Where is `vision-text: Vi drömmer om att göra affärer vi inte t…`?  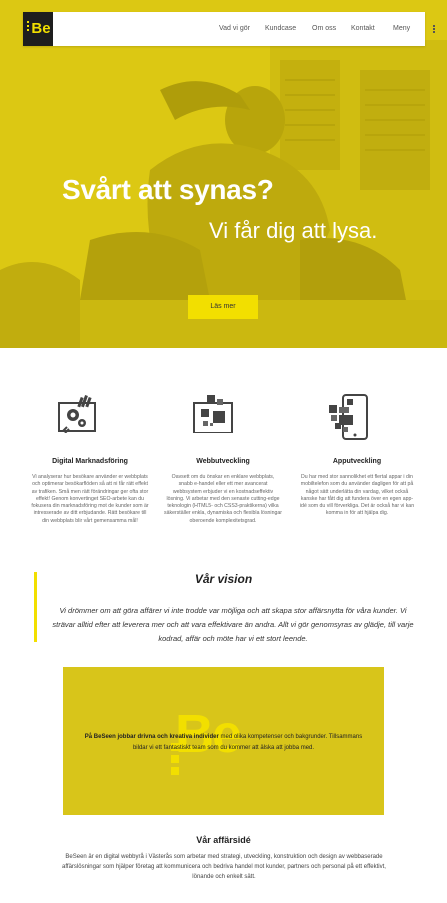
vision-text: Vi drömmer om att göra affärer vi inte t… is located at coordinates (233, 624).